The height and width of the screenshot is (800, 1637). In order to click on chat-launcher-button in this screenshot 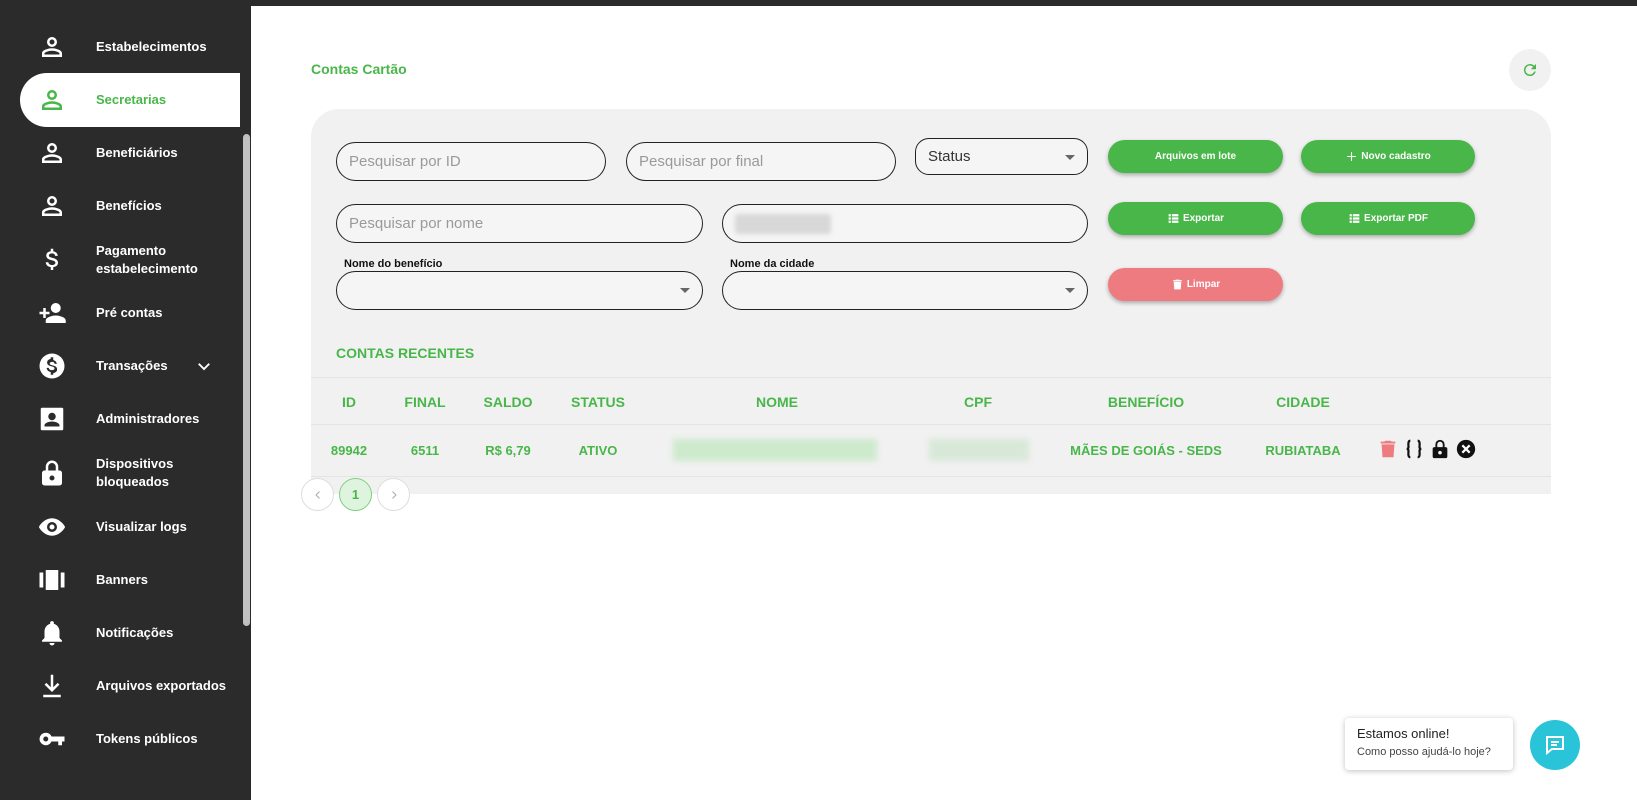, I will do `click(1555, 745)`.